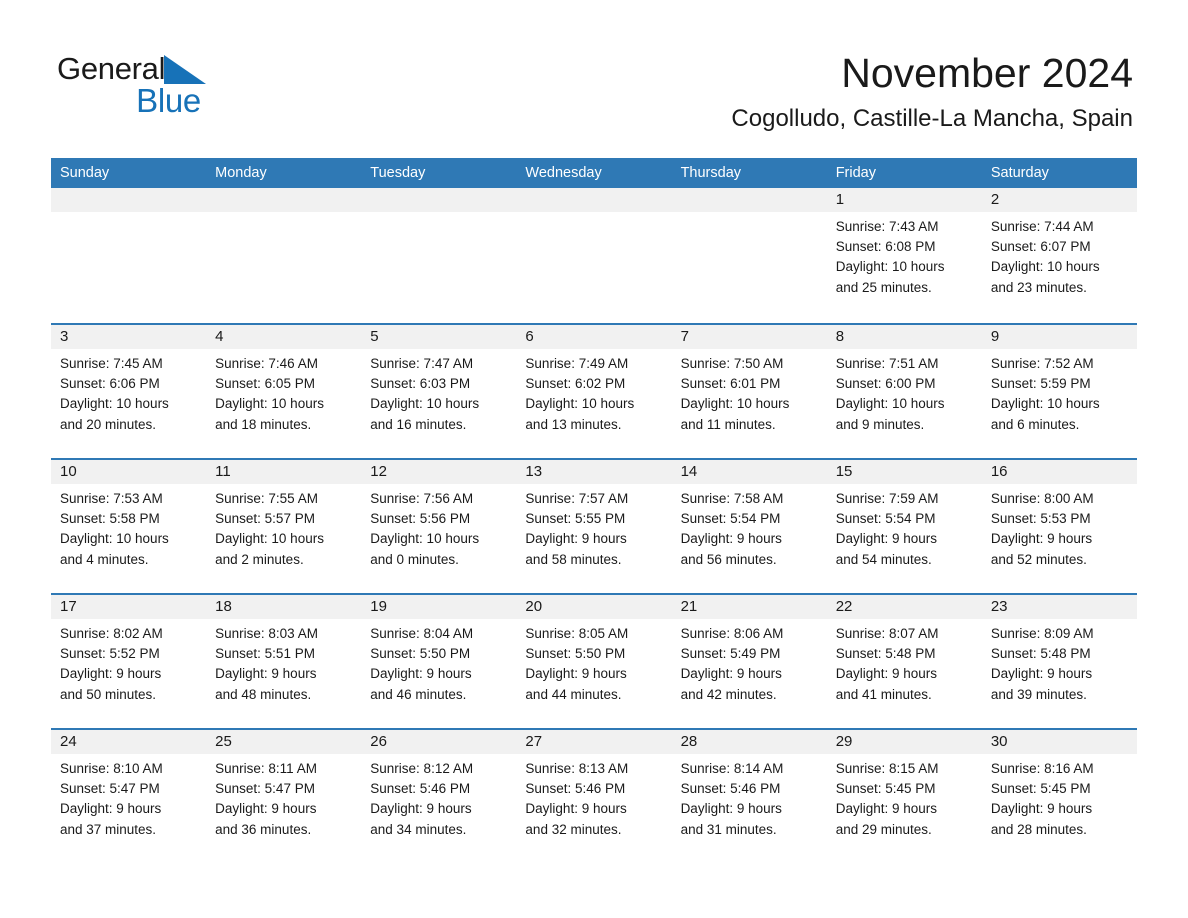  What do you see at coordinates (284, 337) in the screenshot?
I see `day-number-band: 4` at bounding box center [284, 337].